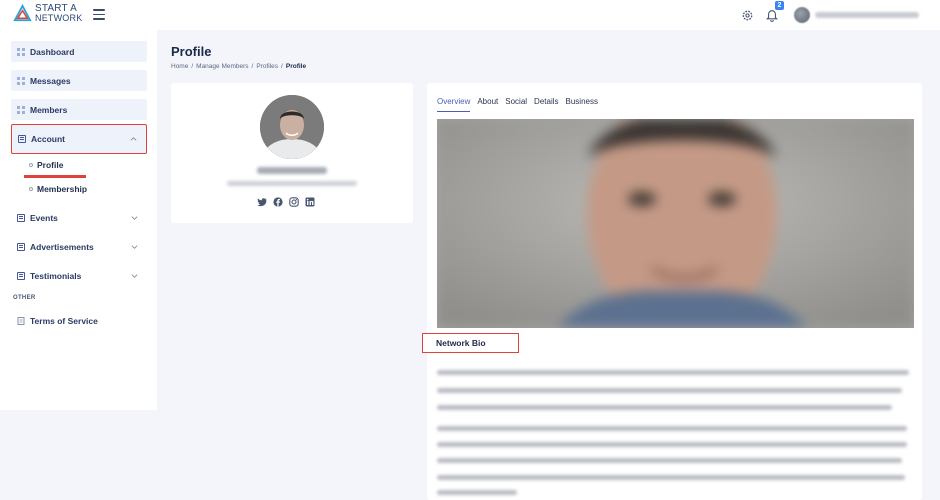 The image size is (940, 500). I want to click on logo: START A NETWORK, so click(47, 13).